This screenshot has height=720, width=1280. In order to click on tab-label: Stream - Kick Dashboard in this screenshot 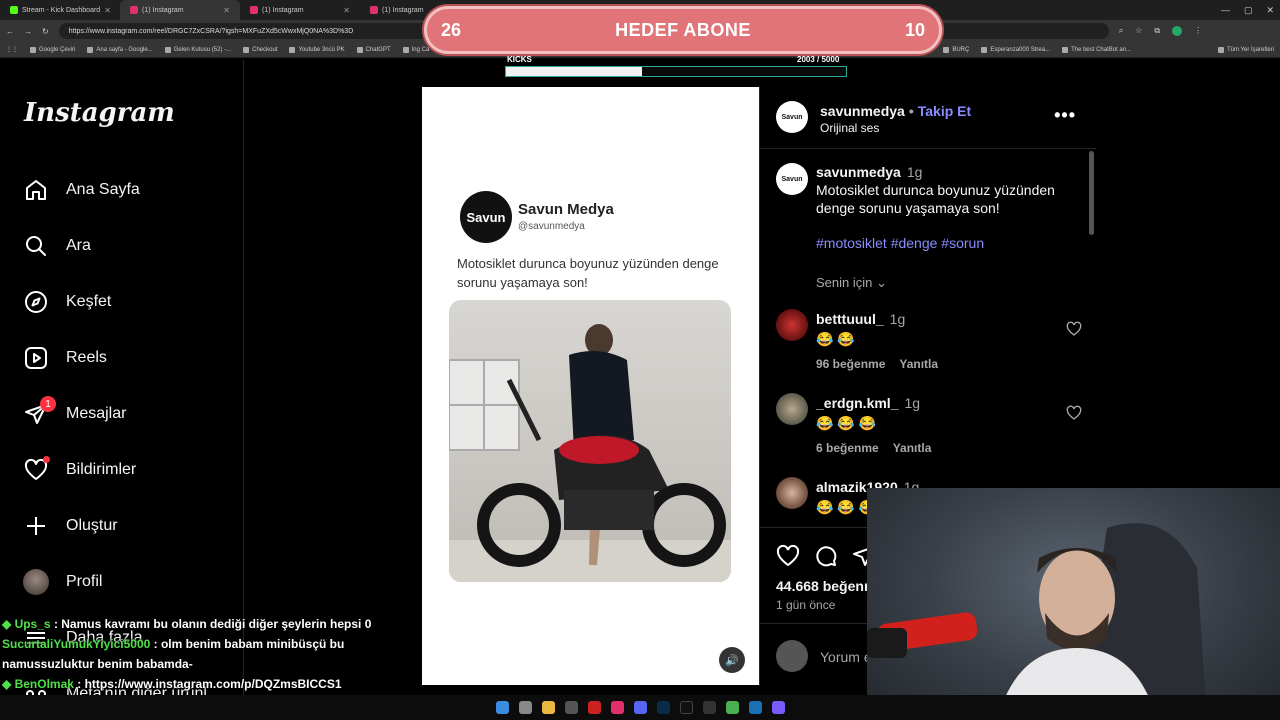, I will do `click(61, 10)`.